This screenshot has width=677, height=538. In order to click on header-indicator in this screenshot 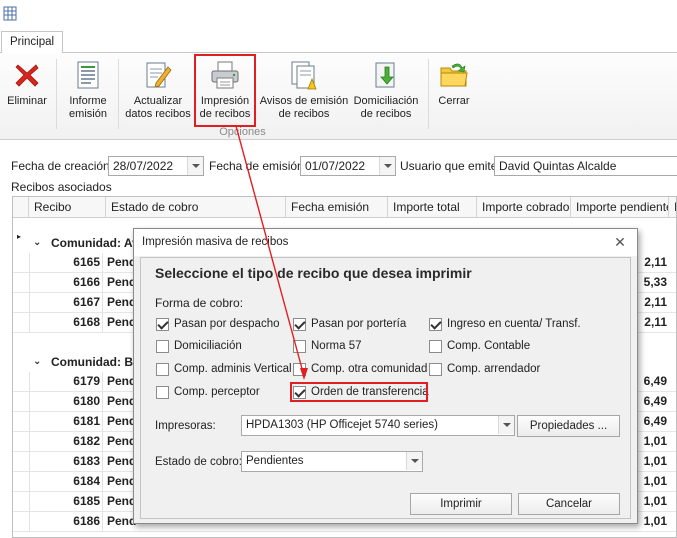, I will do `click(21, 207)`.